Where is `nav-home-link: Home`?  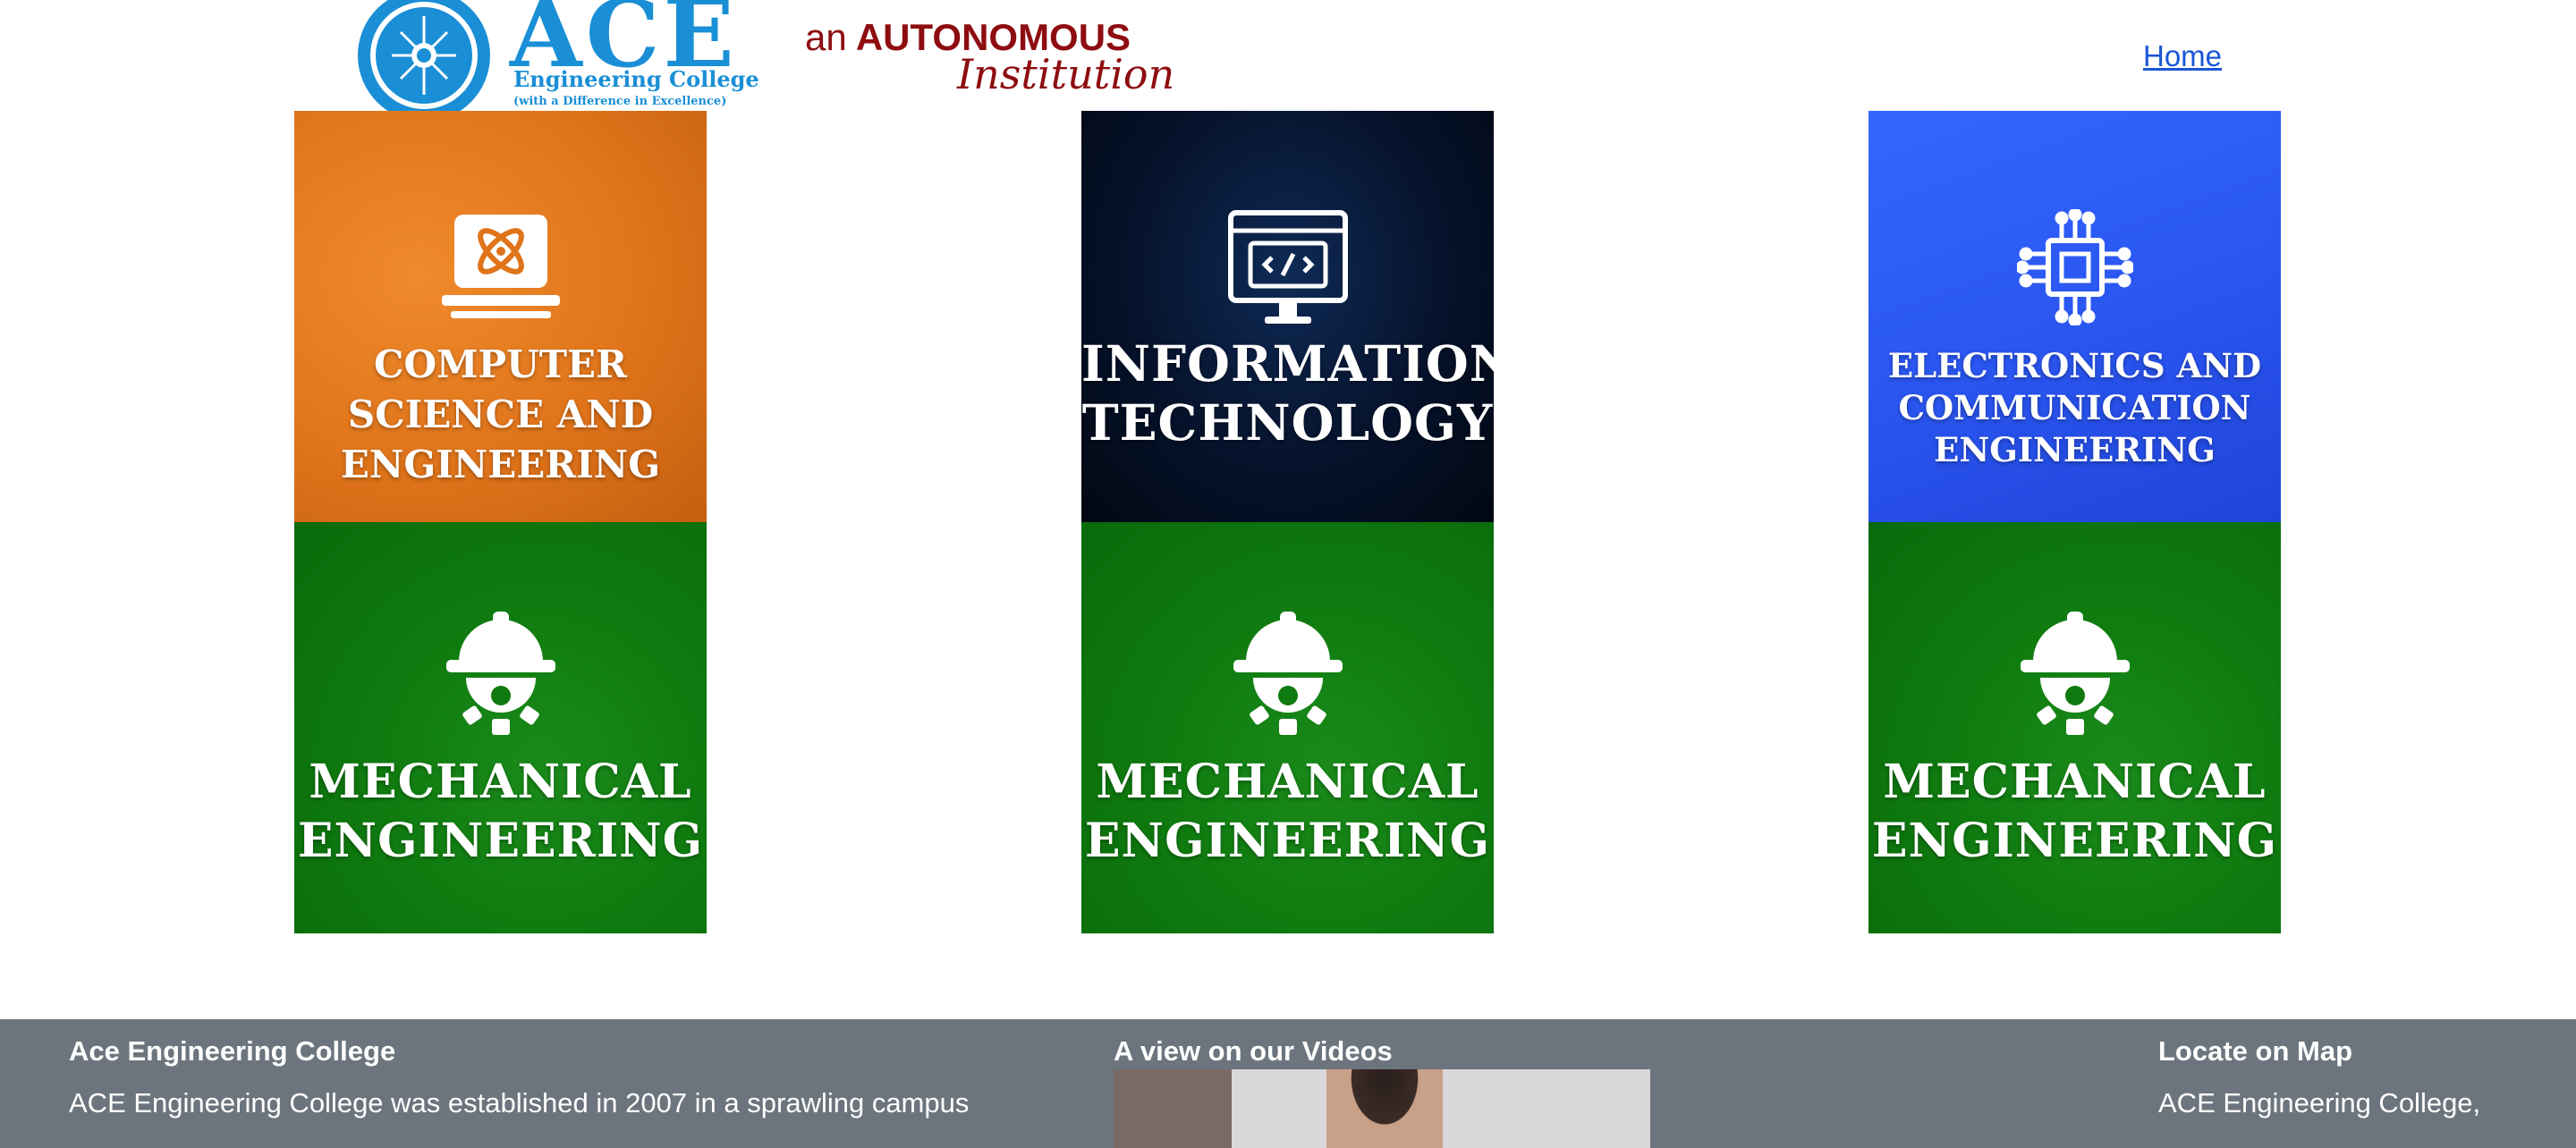
nav-home-link: Home is located at coordinates (2182, 56).